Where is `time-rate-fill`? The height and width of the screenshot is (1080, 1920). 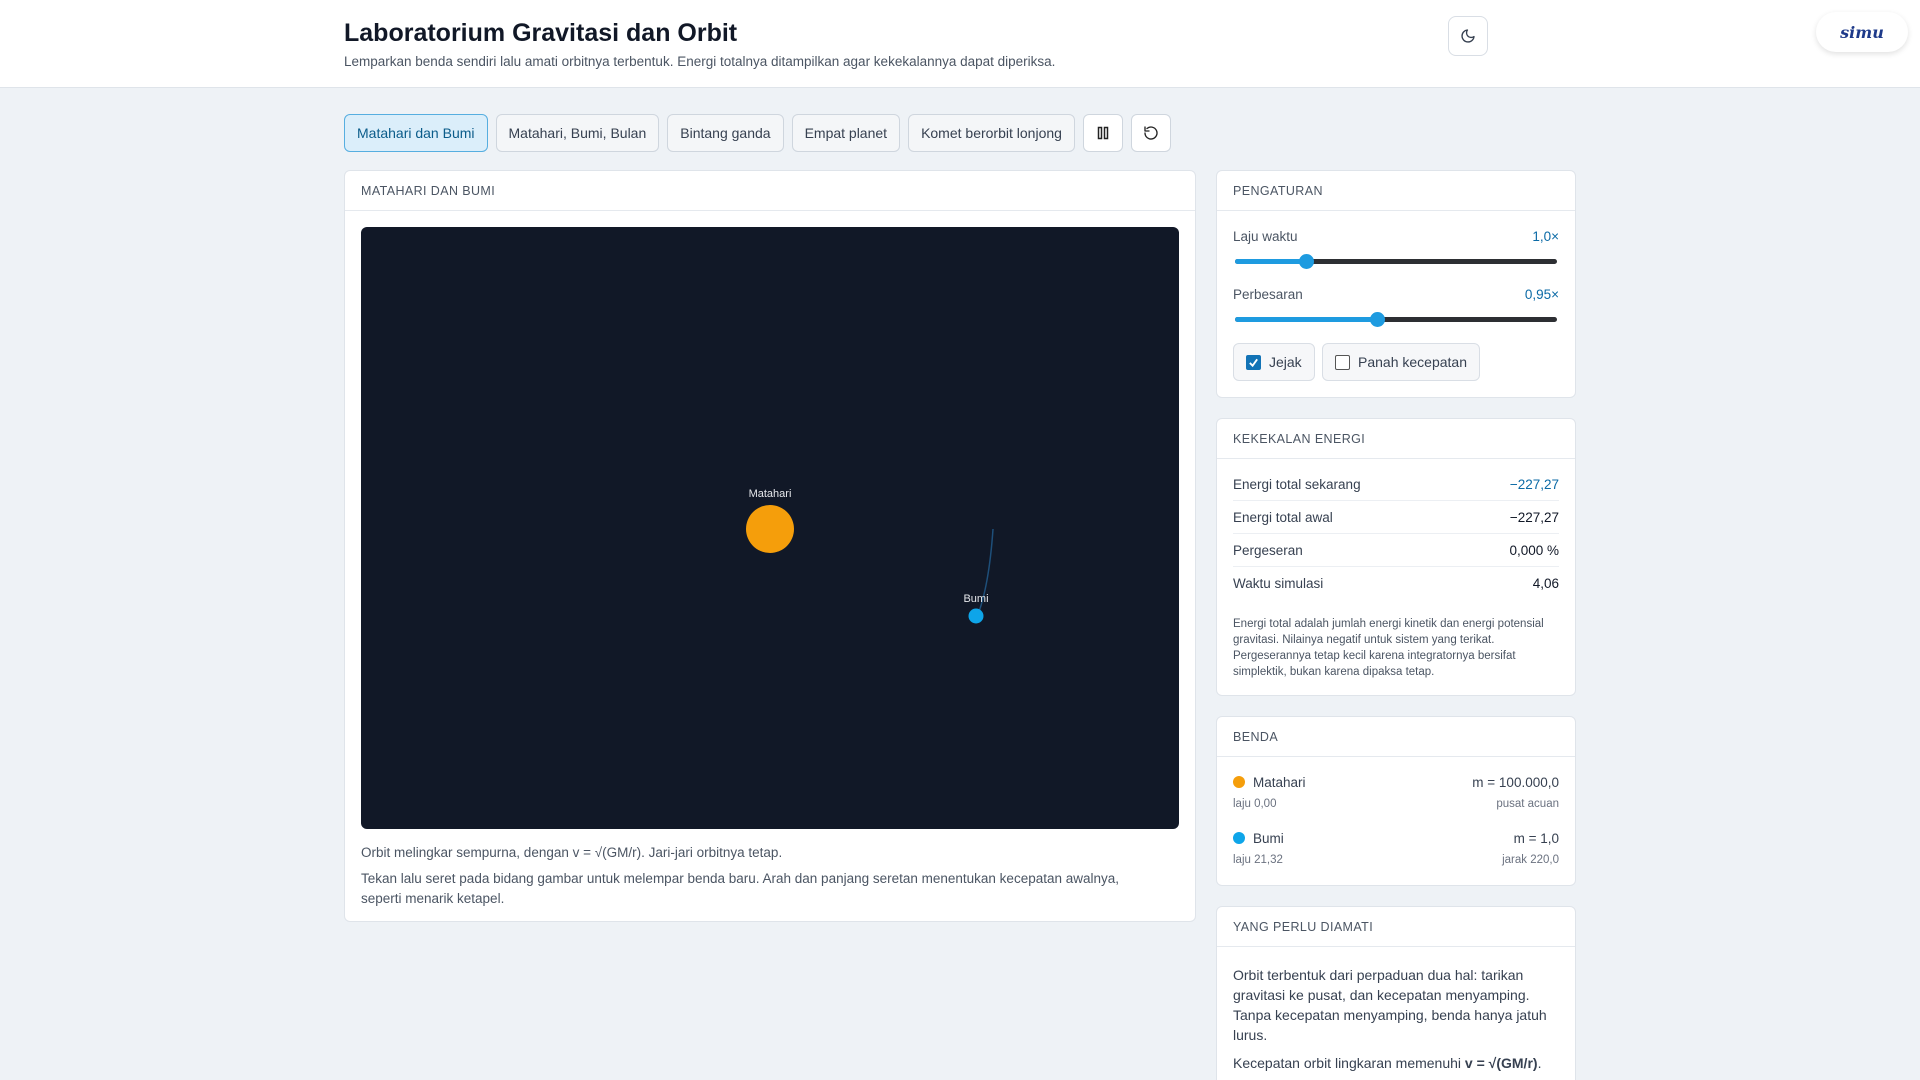 time-rate-fill is located at coordinates (1270, 261).